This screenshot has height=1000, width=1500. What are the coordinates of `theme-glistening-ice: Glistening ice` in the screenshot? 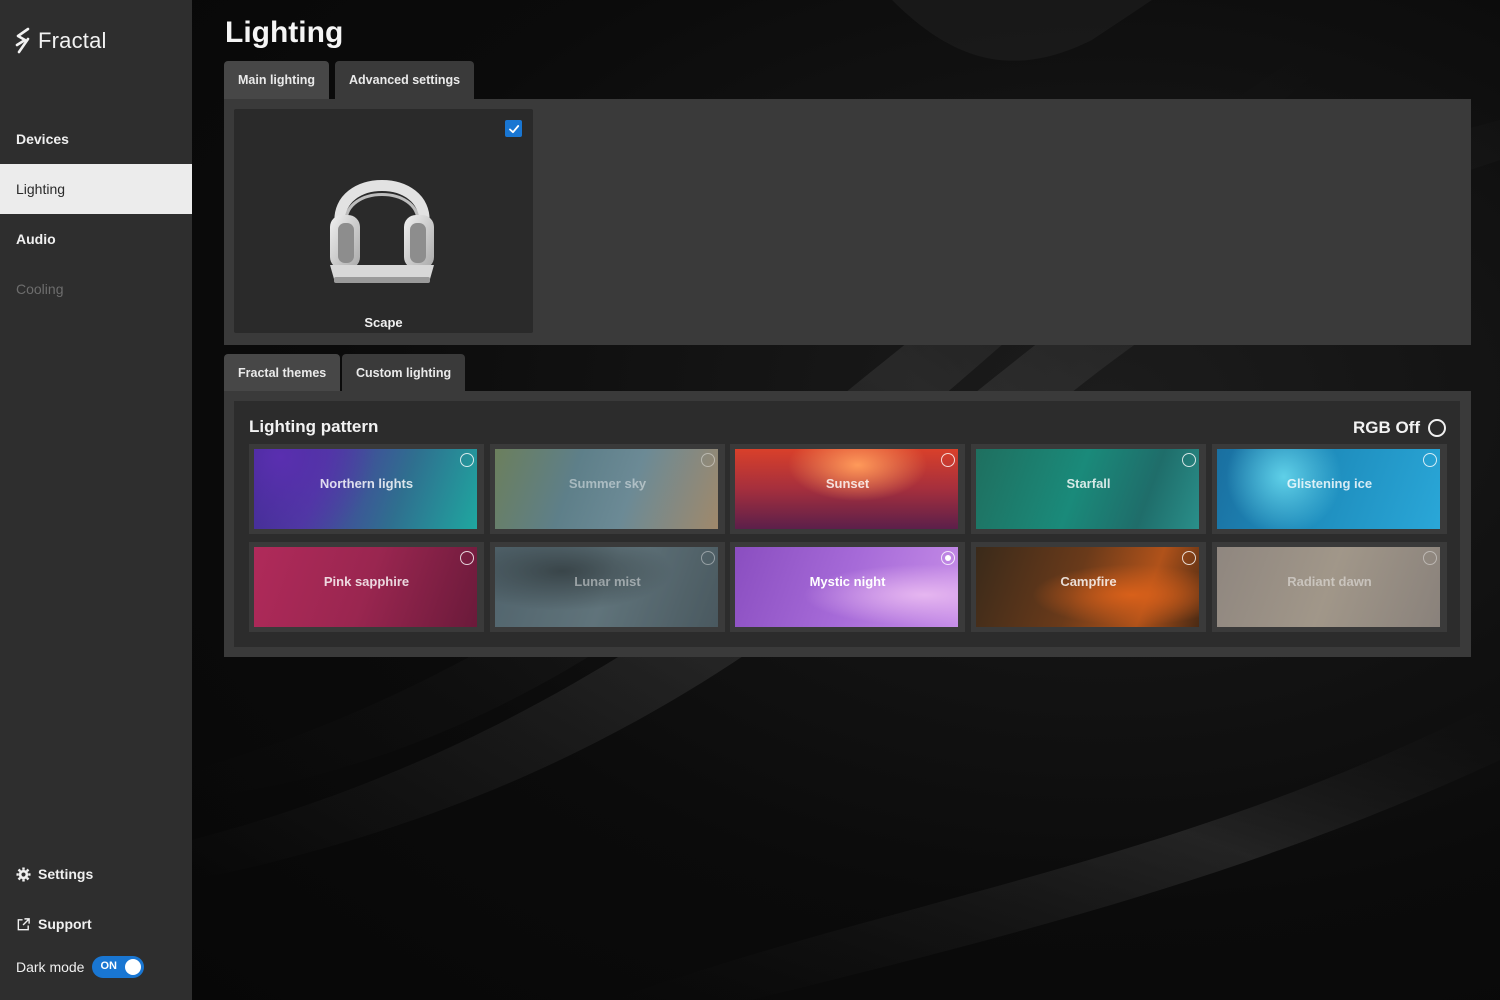 It's located at (1329, 489).